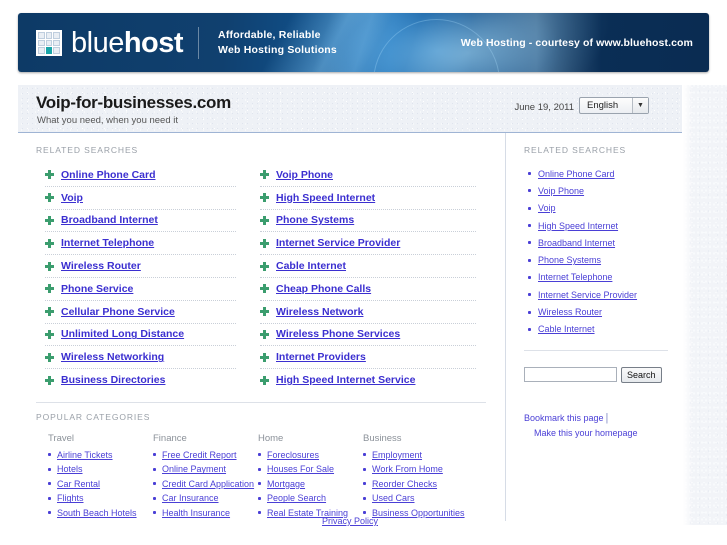 The height and width of the screenshot is (545, 727). Describe the element at coordinates (109, 220) in the screenshot. I see `related-search-link: Broadband Internet` at that location.